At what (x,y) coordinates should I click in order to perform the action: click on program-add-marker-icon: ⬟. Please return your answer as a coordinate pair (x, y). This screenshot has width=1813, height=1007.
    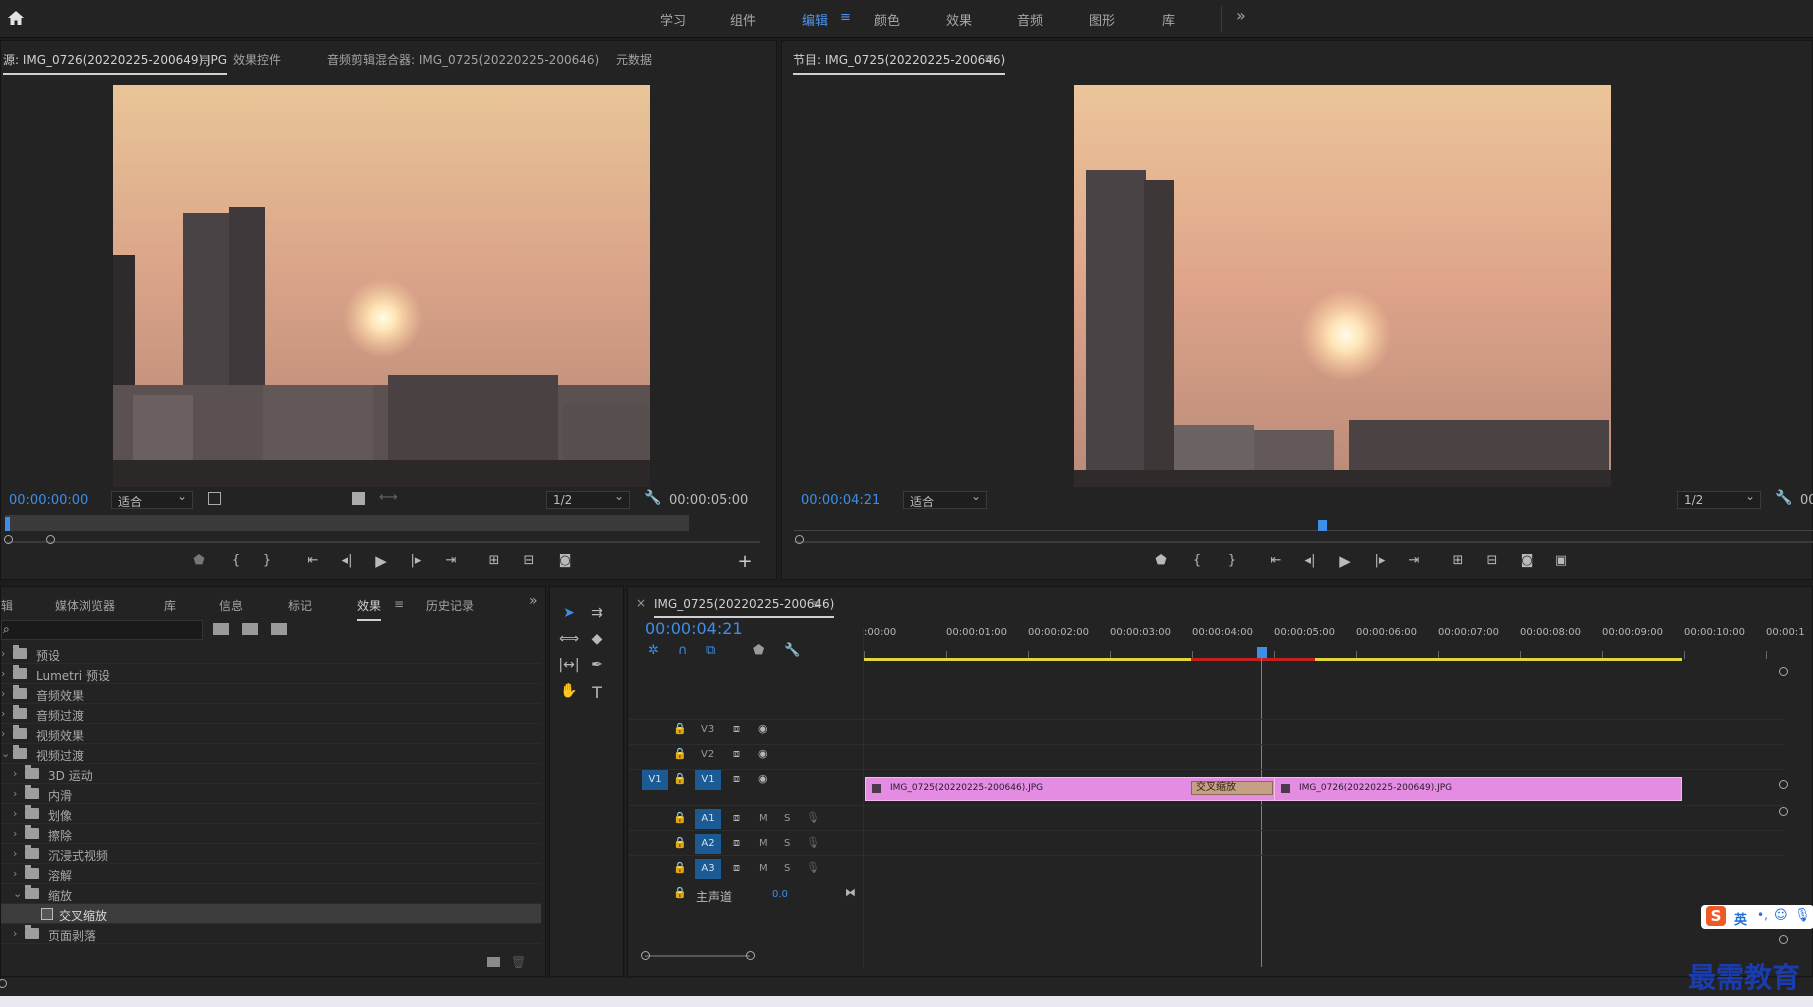
    Looking at the image, I should click on (1161, 560).